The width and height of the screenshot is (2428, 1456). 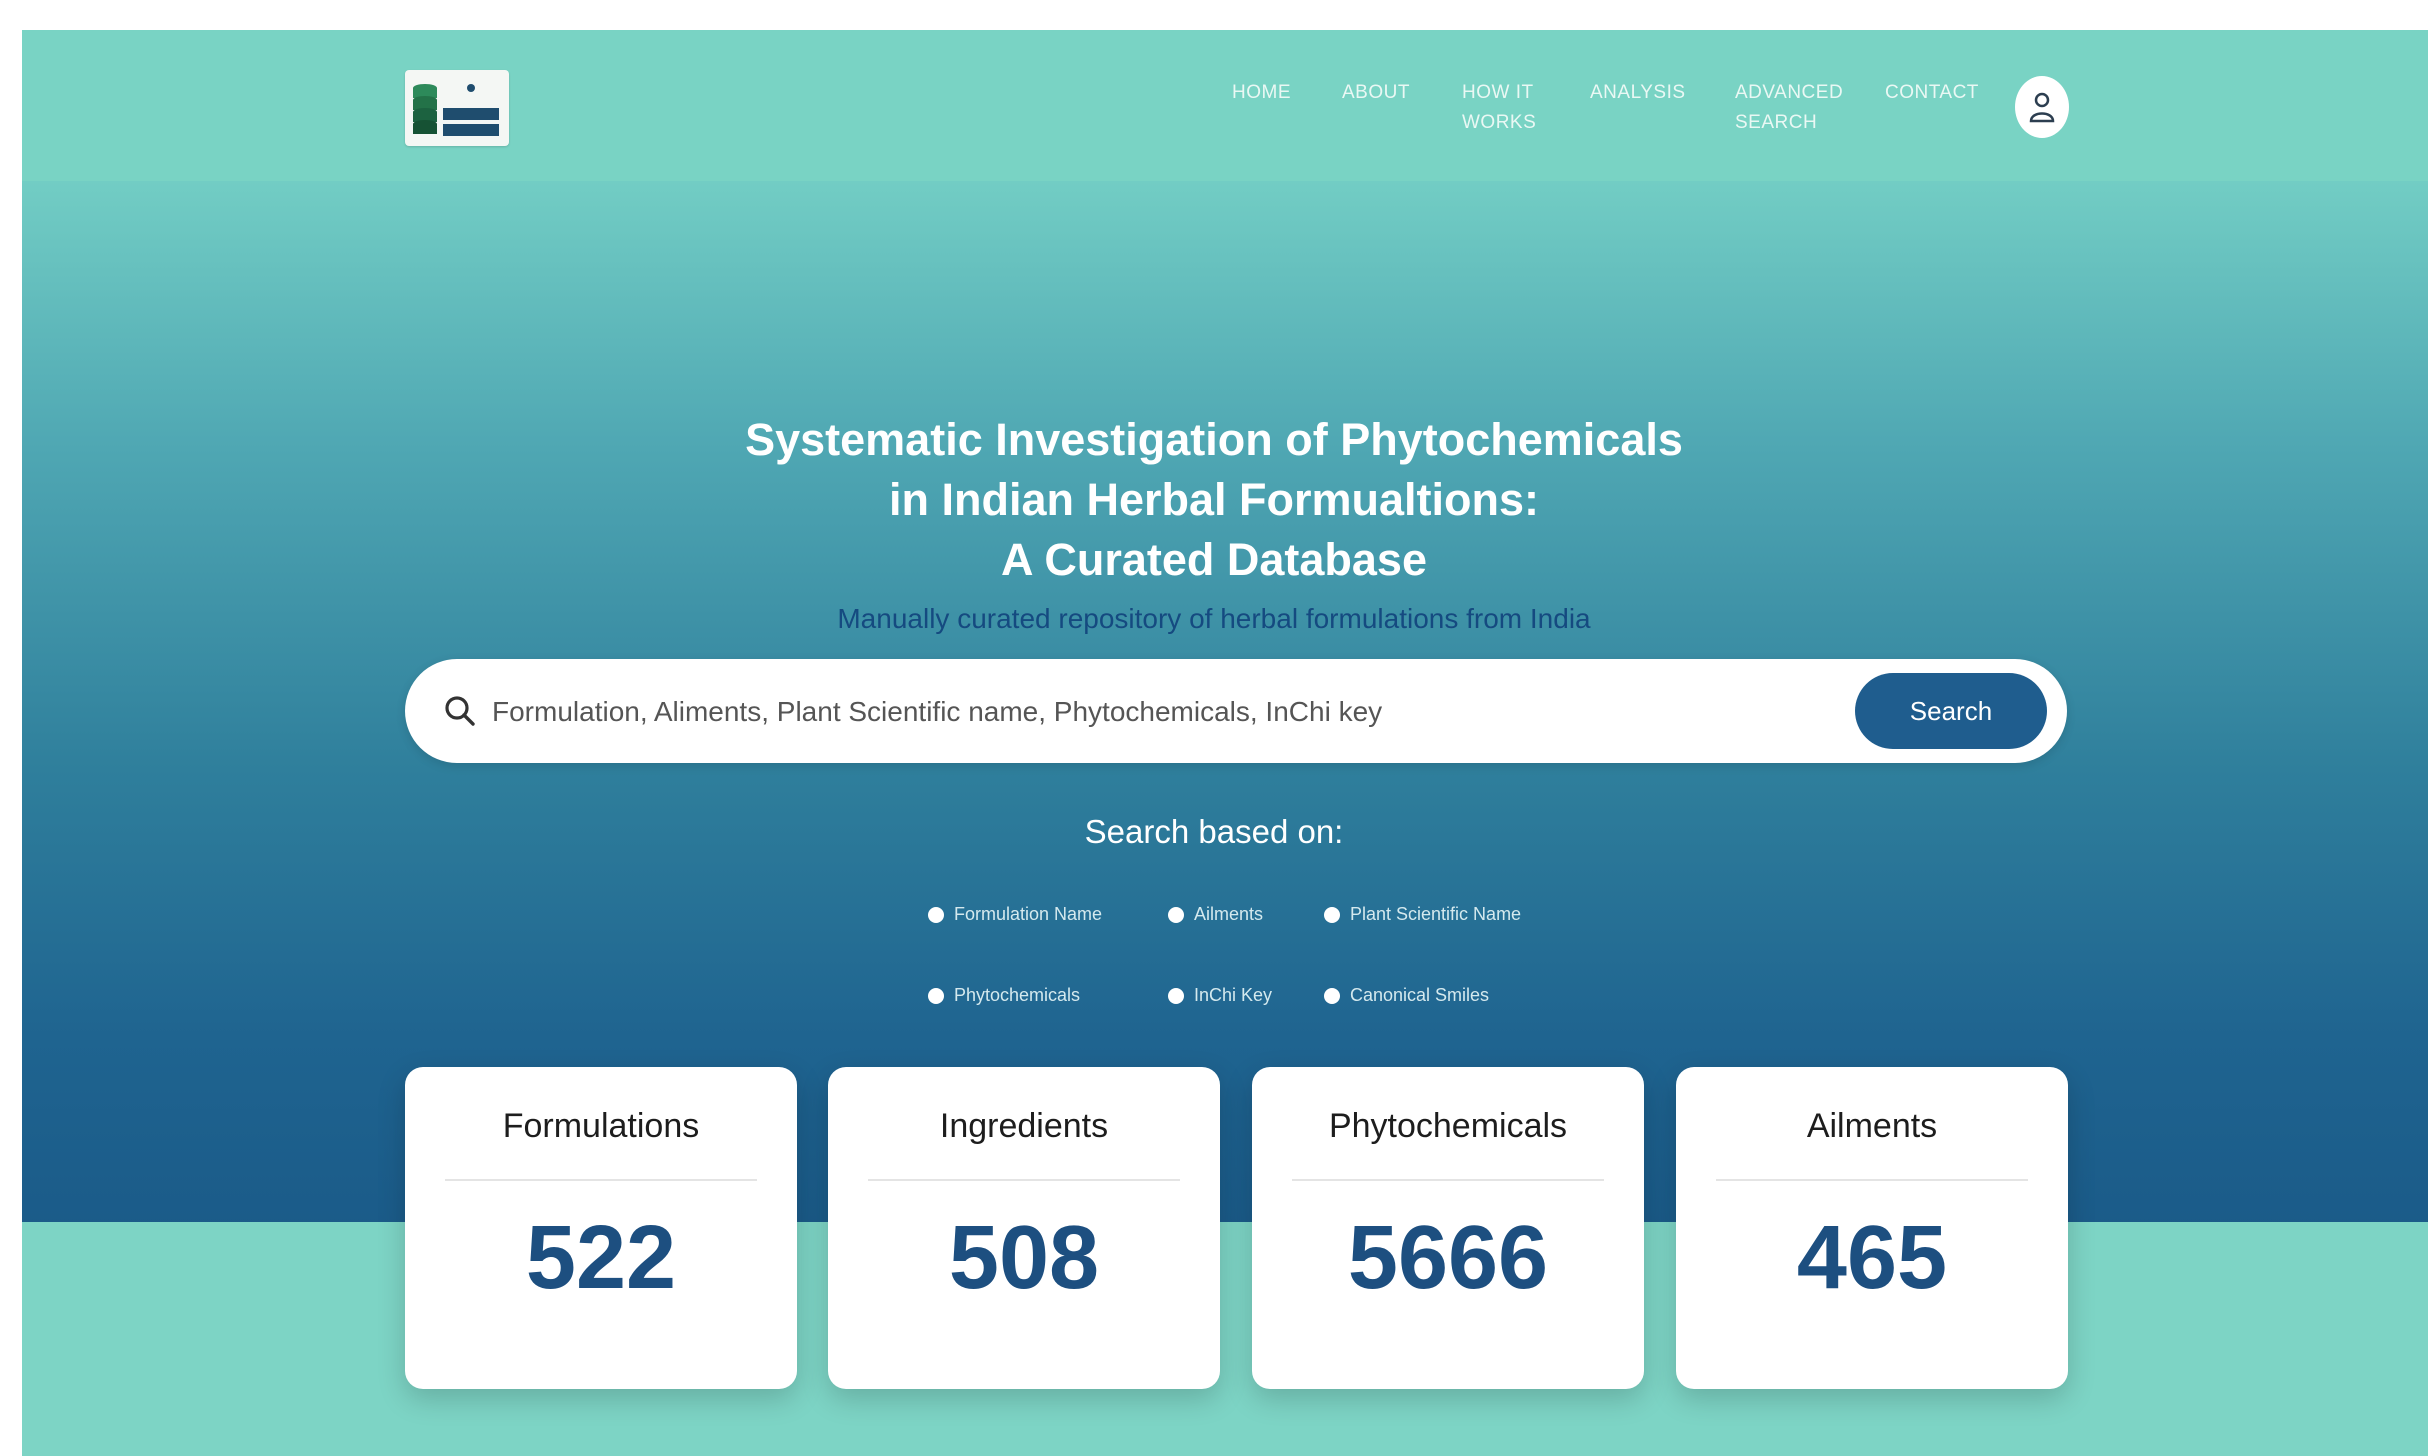 I want to click on stat-card-formulations: Formulations 522, so click(x=601, y=1228).